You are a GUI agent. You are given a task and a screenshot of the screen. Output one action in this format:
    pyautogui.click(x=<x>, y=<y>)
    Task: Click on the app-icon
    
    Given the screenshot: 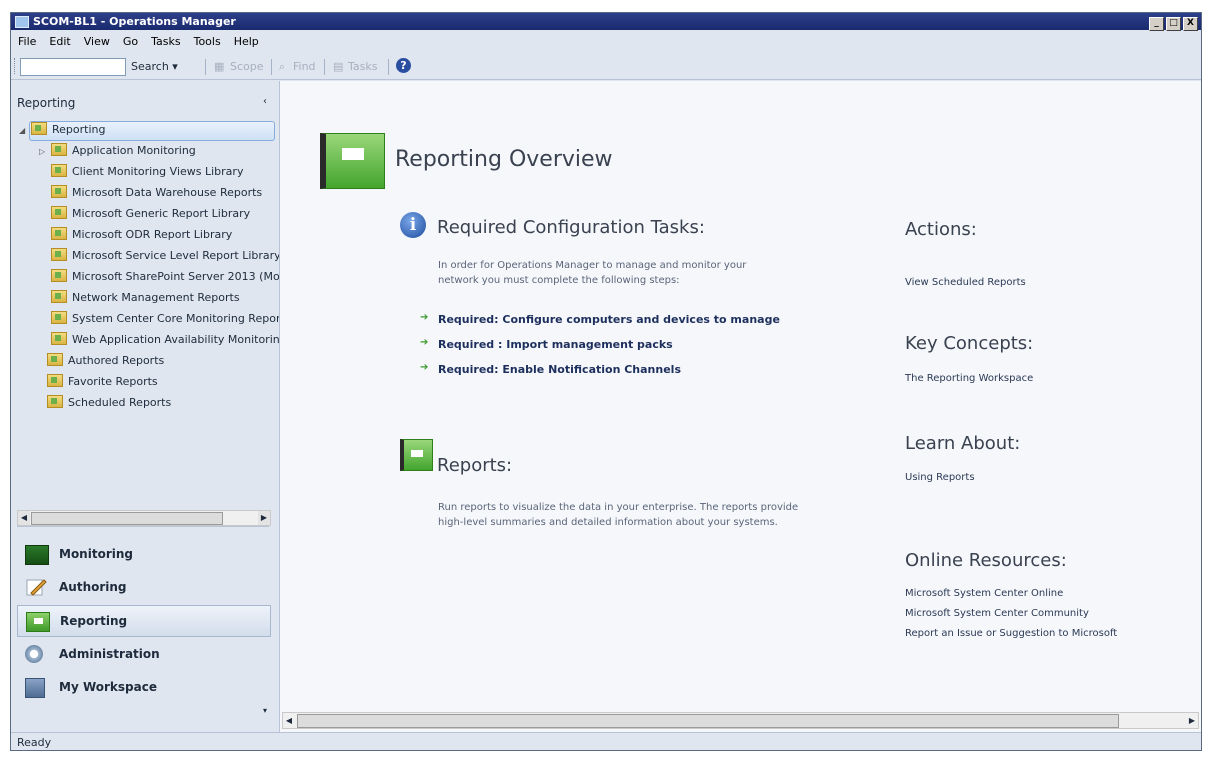 What is the action you would take?
    pyautogui.click(x=22, y=22)
    